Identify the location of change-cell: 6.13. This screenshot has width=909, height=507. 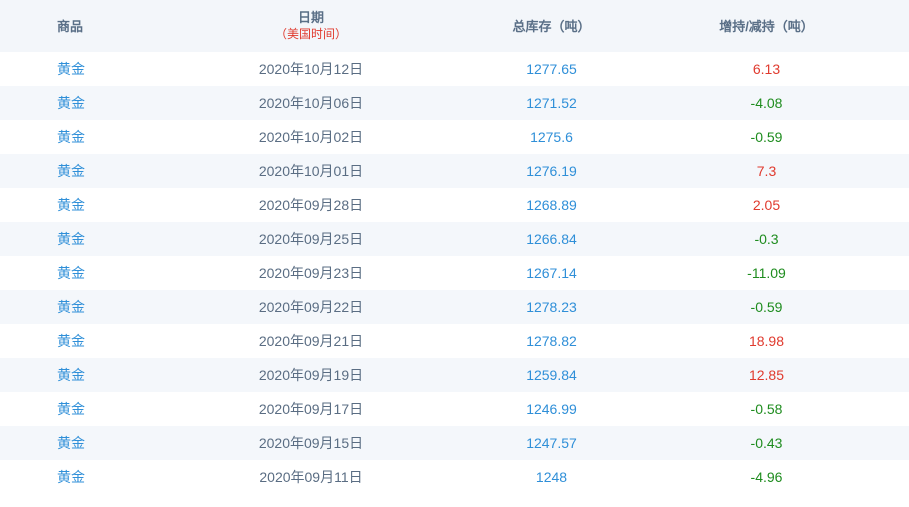
(766, 69).